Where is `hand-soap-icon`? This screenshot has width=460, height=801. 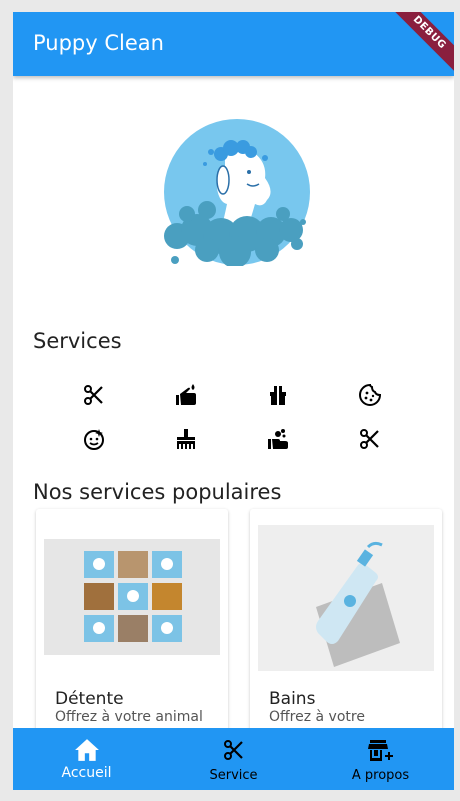 hand-soap-icon is located at coordinates (186, 394).